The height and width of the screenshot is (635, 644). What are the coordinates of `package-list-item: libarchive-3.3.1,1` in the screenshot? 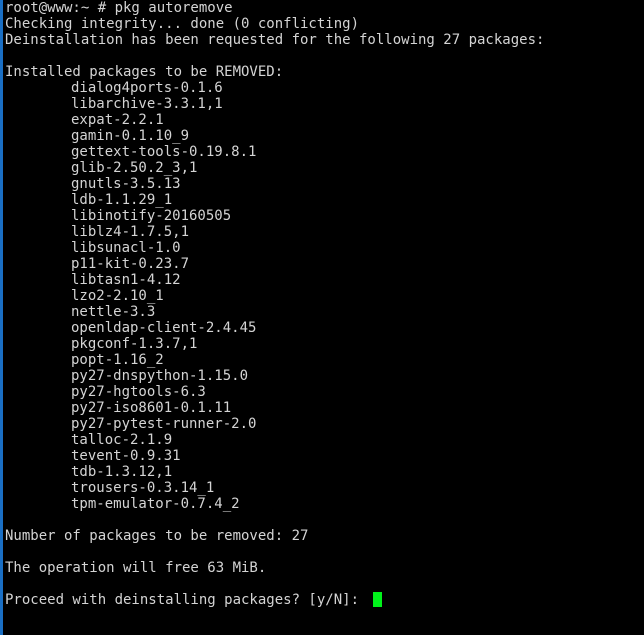 It's located at (147, 104).